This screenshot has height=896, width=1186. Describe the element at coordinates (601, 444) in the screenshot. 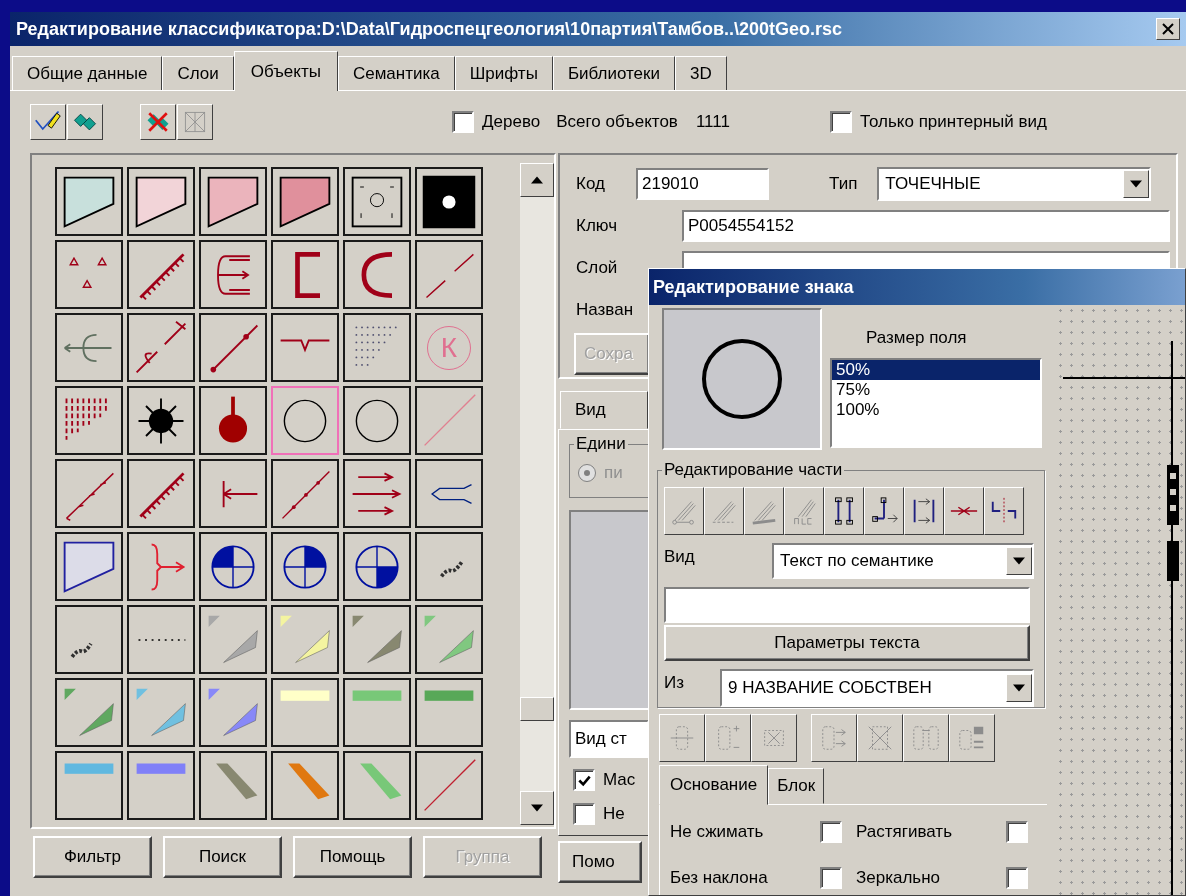

I see `group-title: Едини` at that location.